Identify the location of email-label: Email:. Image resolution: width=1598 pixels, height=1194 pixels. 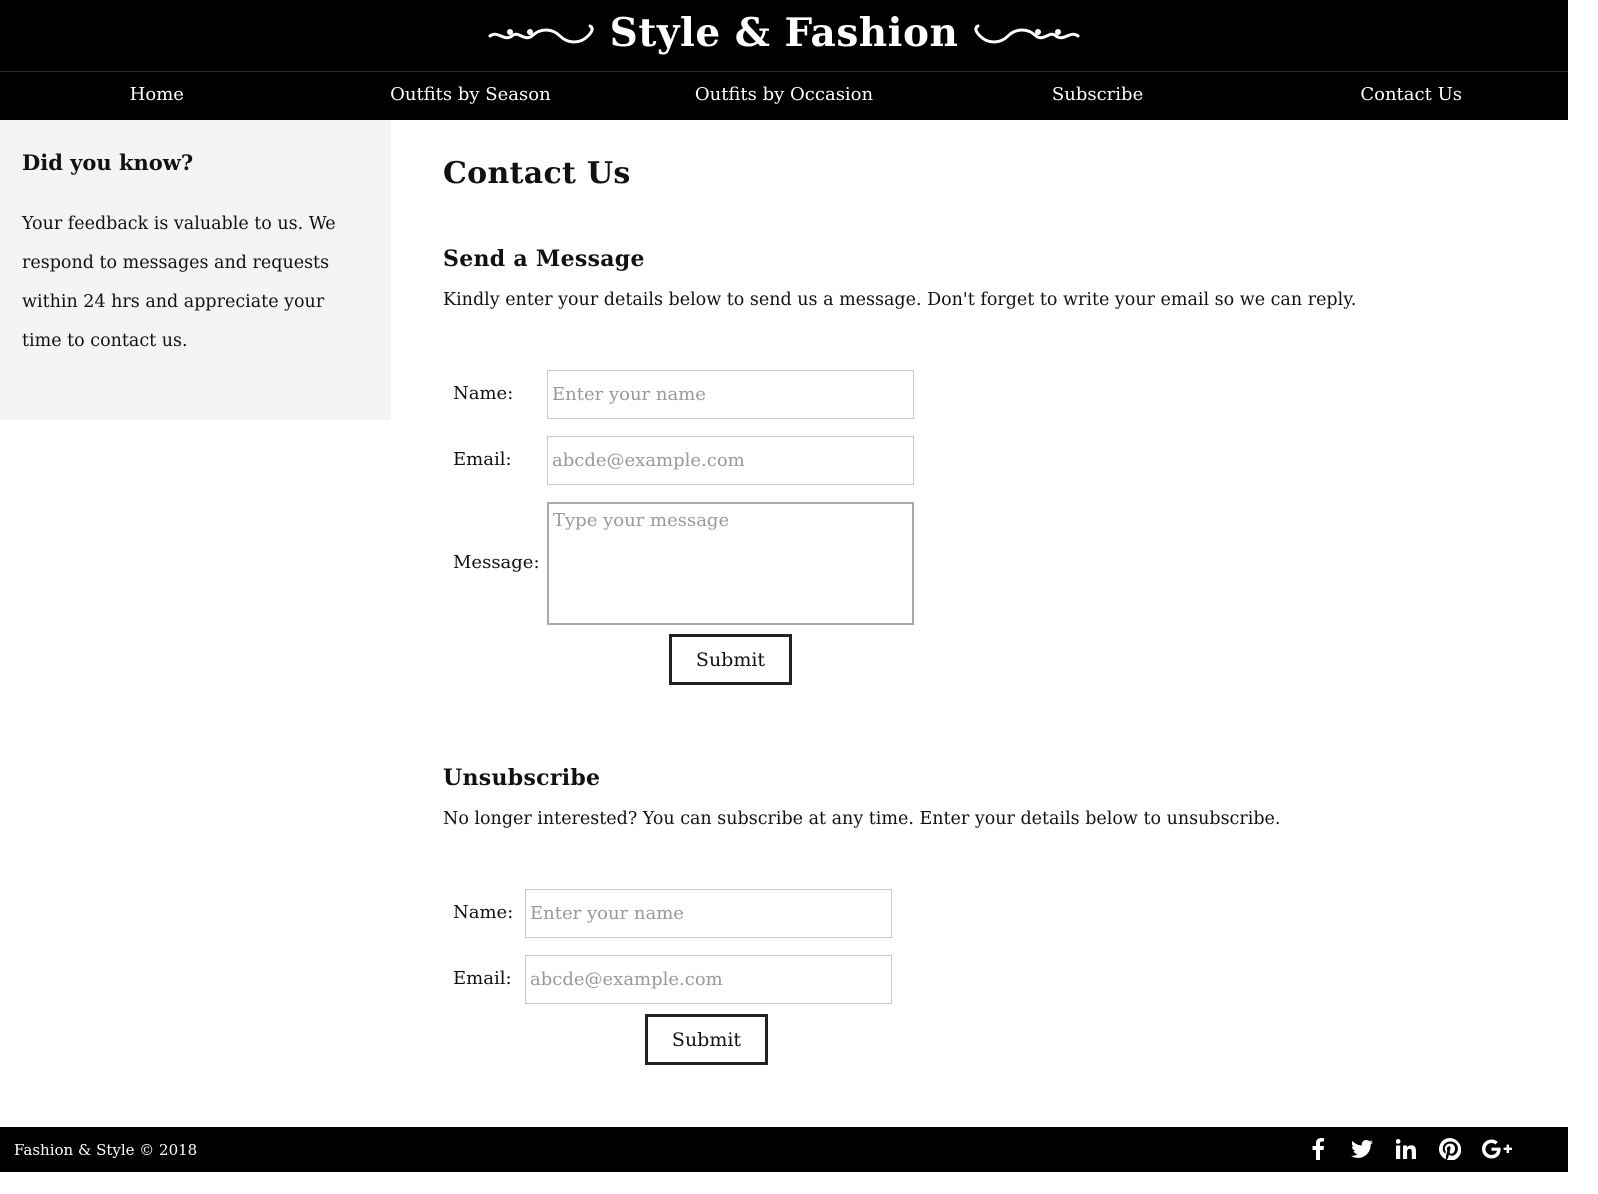
(482, 459).